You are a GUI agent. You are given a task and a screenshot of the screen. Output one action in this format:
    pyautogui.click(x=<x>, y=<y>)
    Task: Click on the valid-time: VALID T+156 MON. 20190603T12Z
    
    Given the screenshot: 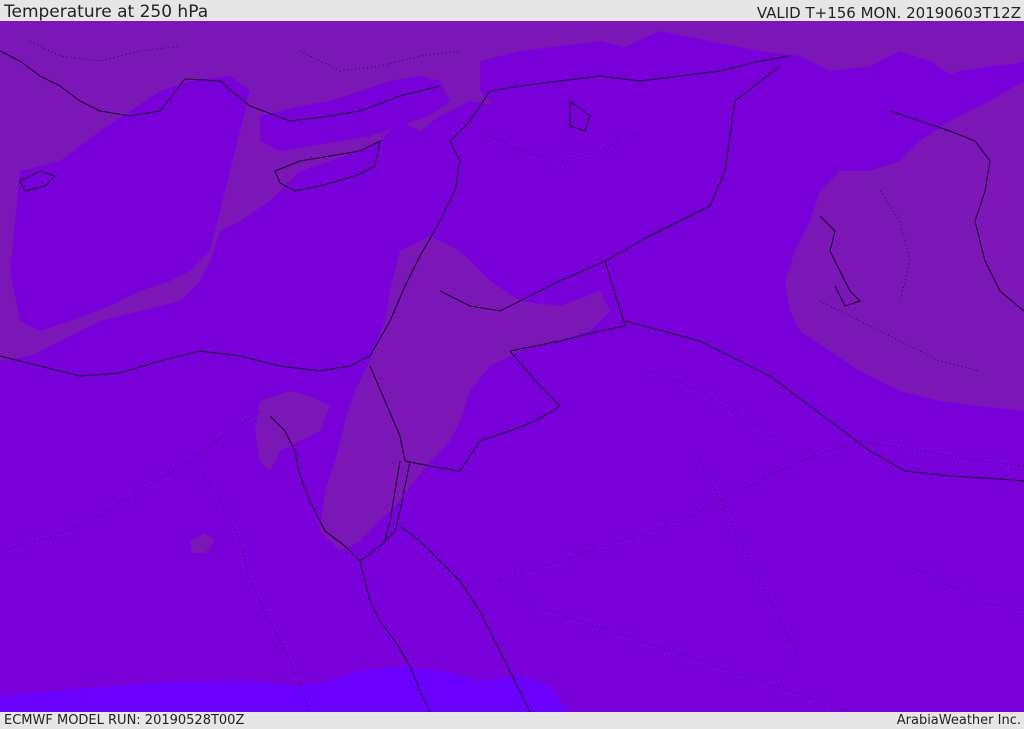 What is the action you would take?
    pyautogui.click(x=888, y=13)
    